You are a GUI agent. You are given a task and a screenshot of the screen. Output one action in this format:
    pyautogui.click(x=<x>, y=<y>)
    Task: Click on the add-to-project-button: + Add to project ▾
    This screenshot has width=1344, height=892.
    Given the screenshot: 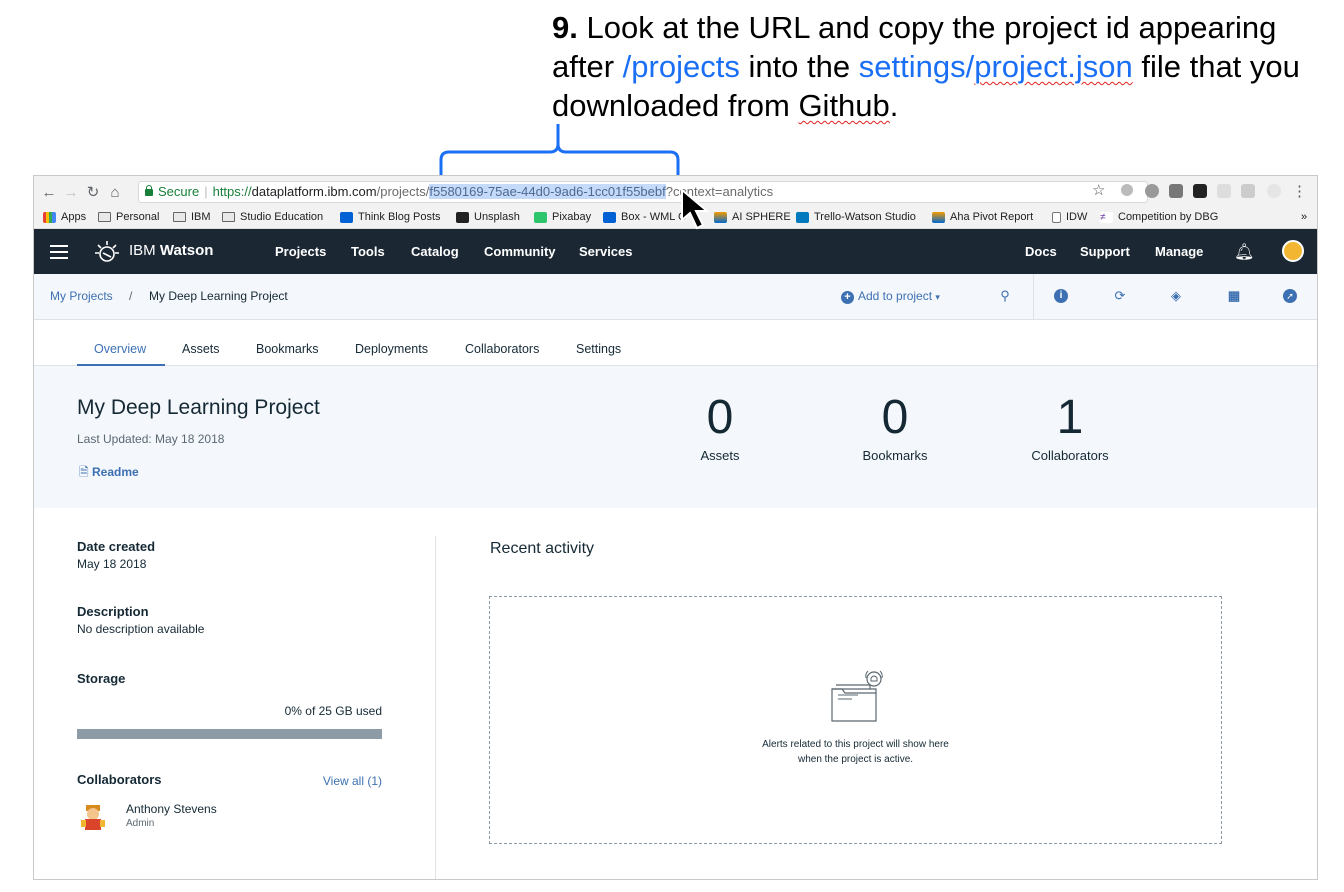 What is the action you would take?
    pyautogui.click(x=890, y=296)
    